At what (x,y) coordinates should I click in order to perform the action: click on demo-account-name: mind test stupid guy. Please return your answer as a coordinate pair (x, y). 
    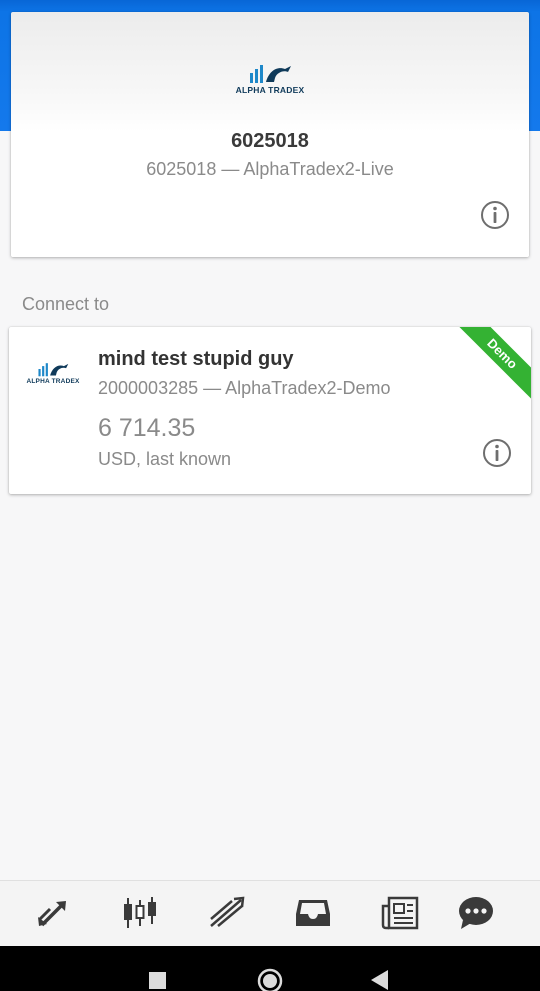
    Looking at the image, I should click on (196, 359).